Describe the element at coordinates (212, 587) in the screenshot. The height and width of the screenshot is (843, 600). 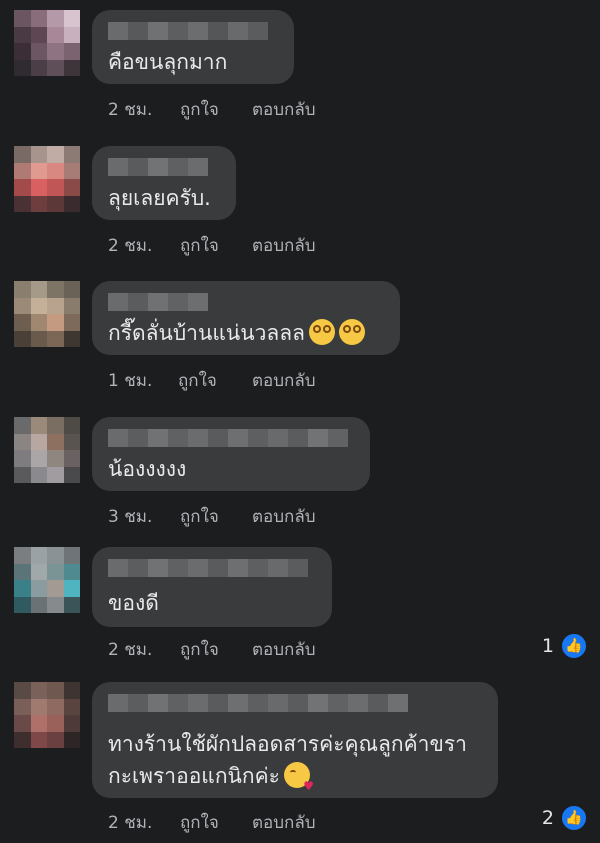
I see `comment-bubble: ของดี` at that location.